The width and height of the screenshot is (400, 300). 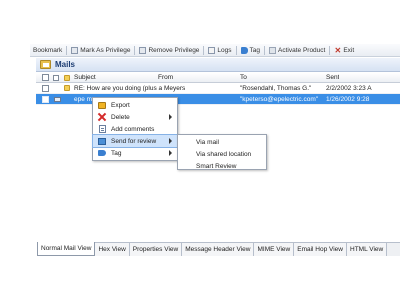 I want to click on menu-item-tag: Tag, so click(x=135, y=153).